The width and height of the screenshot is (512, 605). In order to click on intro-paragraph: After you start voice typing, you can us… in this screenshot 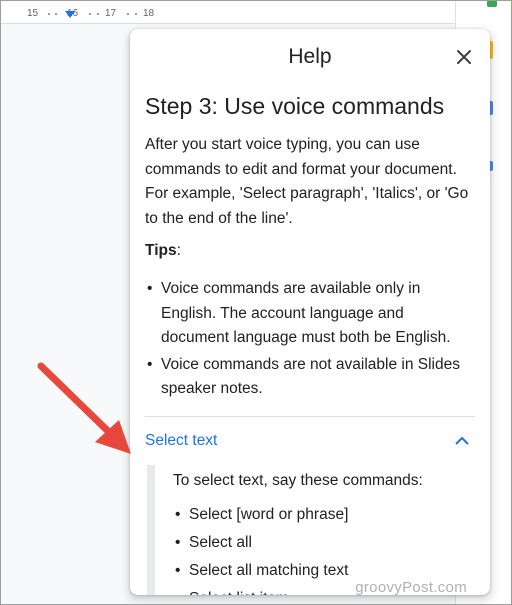, I will do `click(307, 181)`.